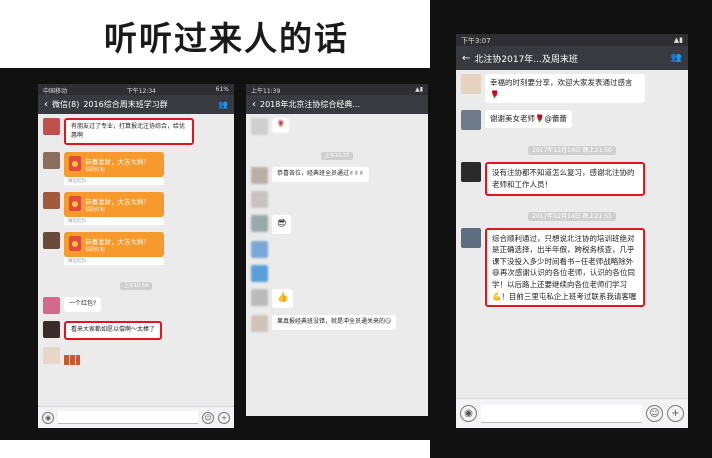  What do you see at coordinates (125, 104) in the screenshot?
I see `chat-title: 2016综合周末班学习群` at bounding box center [125, 104].